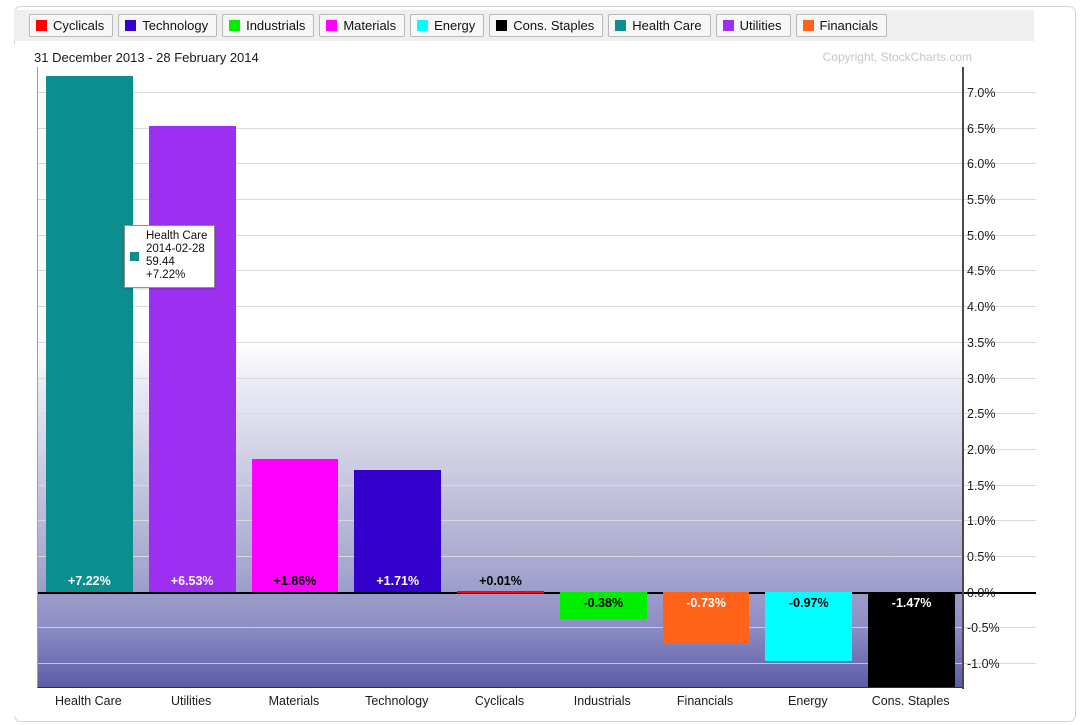 This screenshot has height=725, width=1090. Describe the element at coordinates (554, 25) in the screenshot. I see `legend-item-label: Cons. Staples` at that location.